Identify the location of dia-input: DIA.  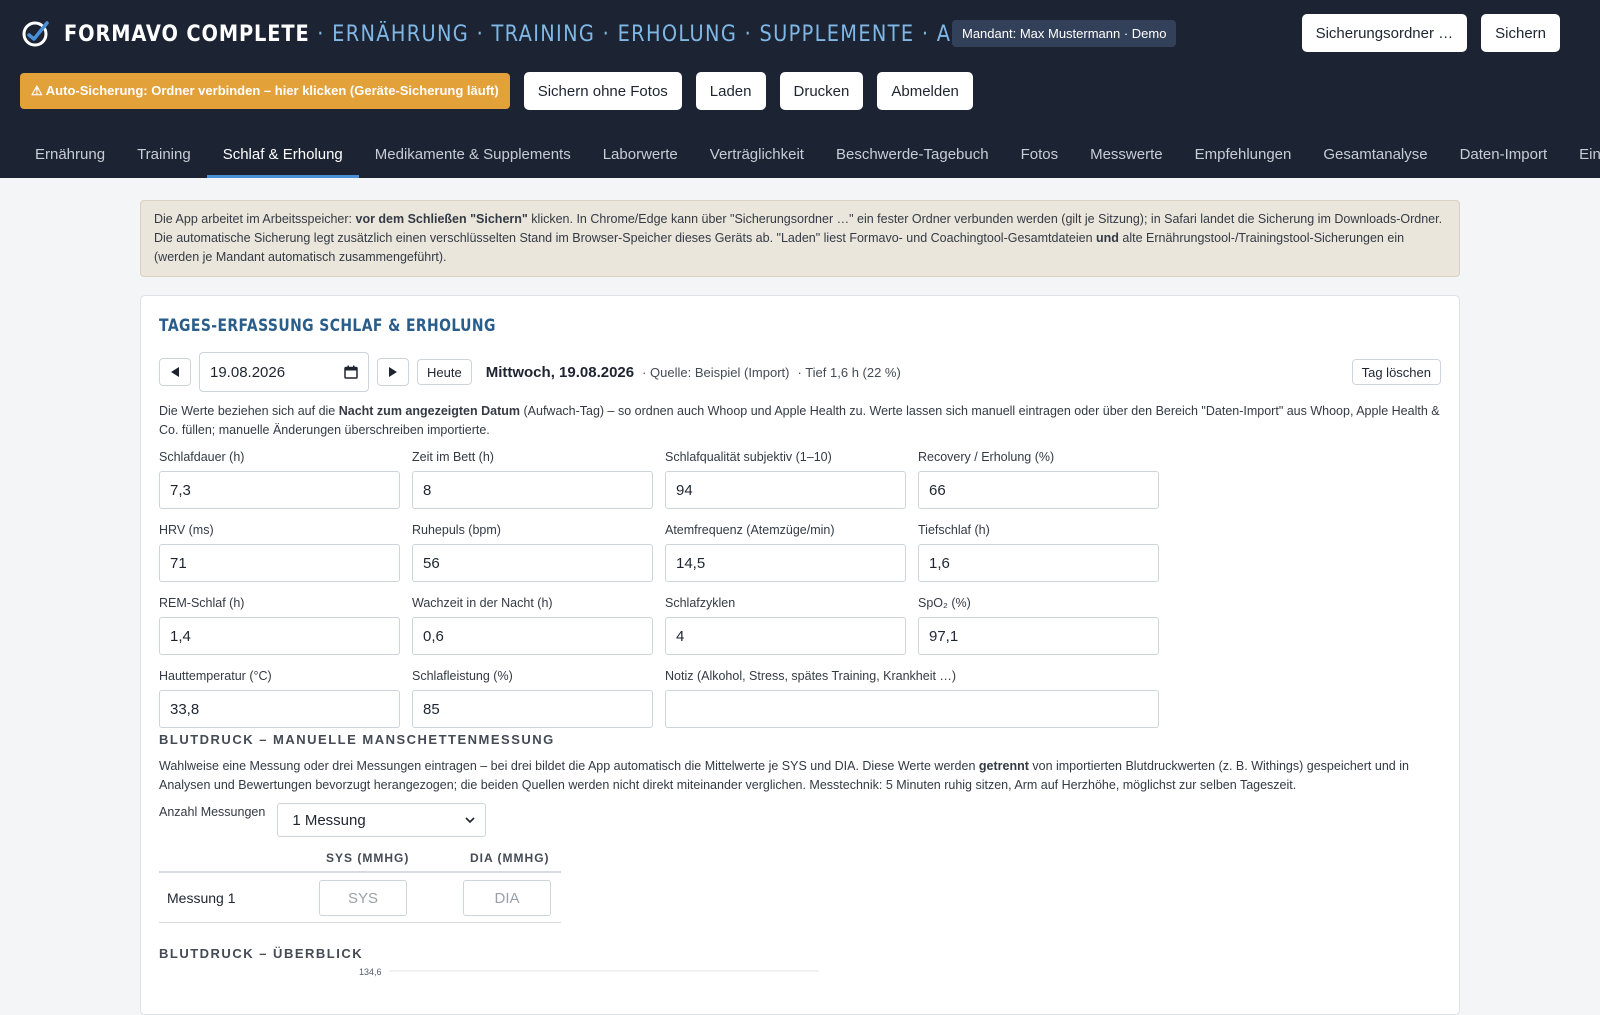
(507, 898).